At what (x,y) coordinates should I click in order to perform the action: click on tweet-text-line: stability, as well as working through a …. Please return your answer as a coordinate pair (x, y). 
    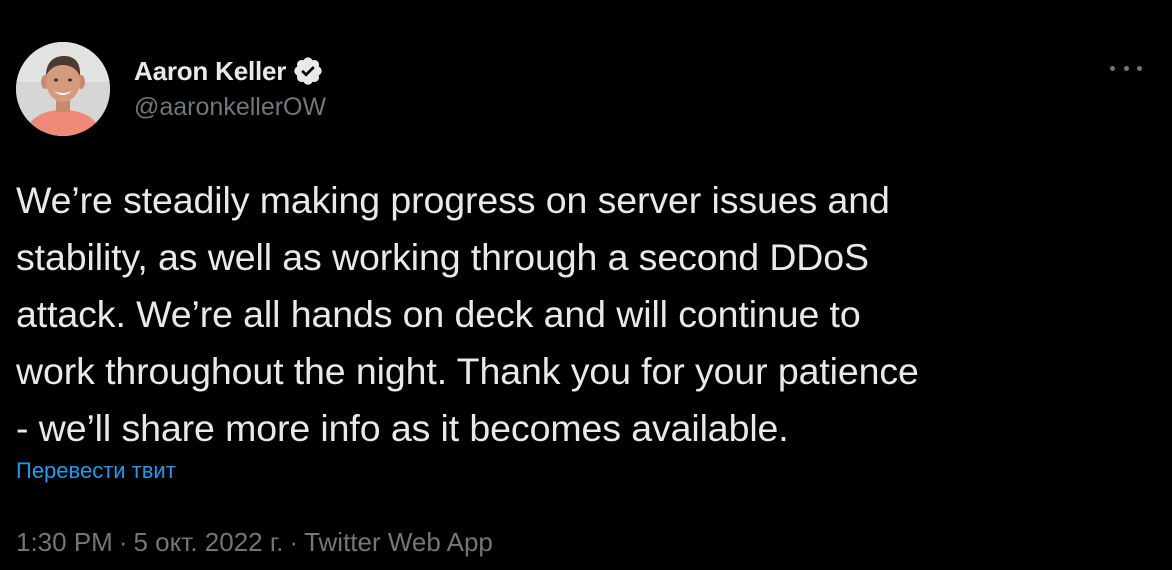
    Looking at the image, I should click on (442, 257).